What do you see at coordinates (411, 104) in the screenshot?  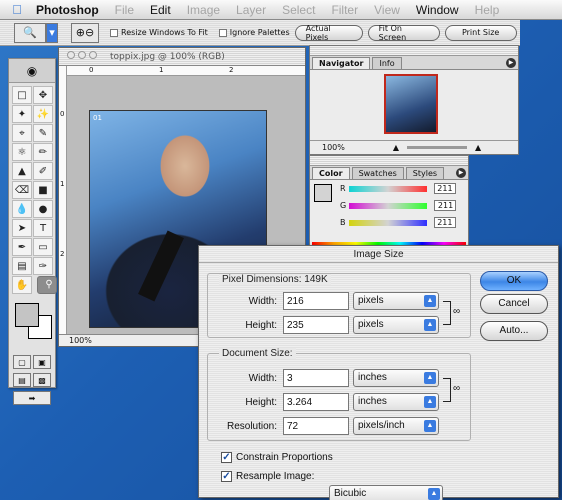 I see `navigator-thumbnail` at bounding box center [411, 104].